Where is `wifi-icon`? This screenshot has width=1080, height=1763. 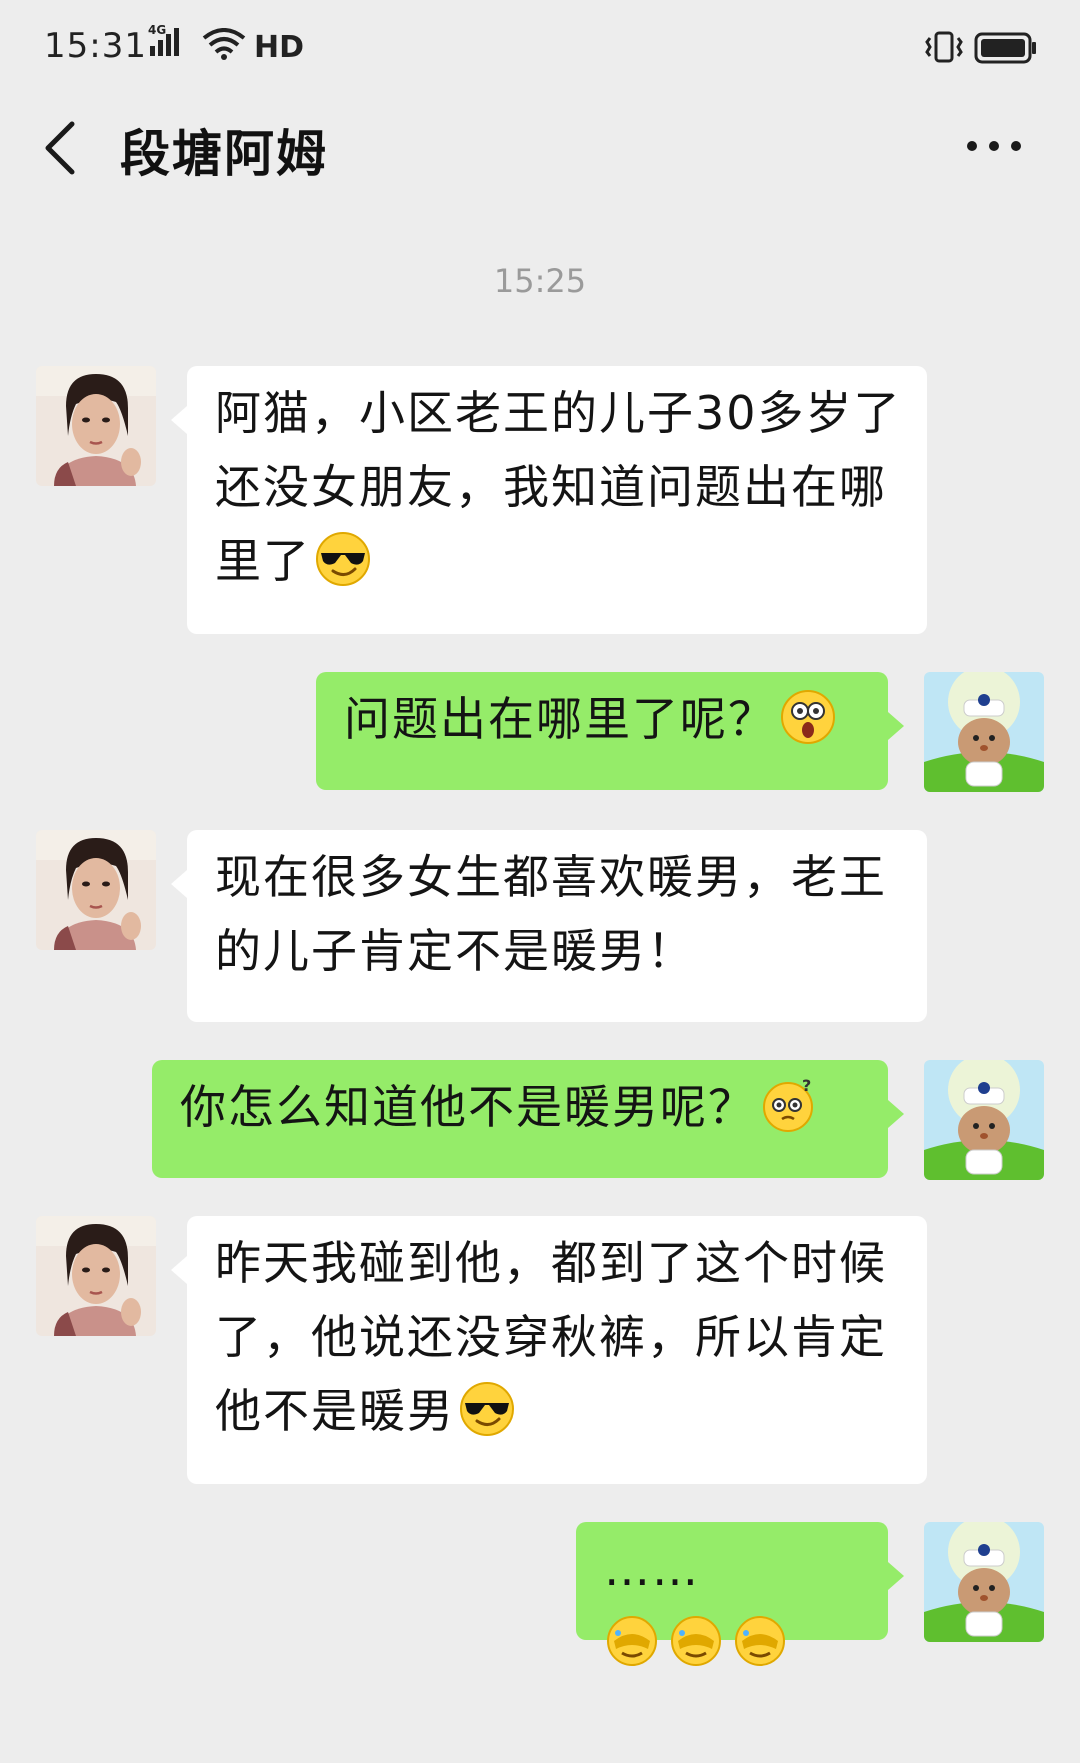
wifi-icon is located at coordinates (224, 46).